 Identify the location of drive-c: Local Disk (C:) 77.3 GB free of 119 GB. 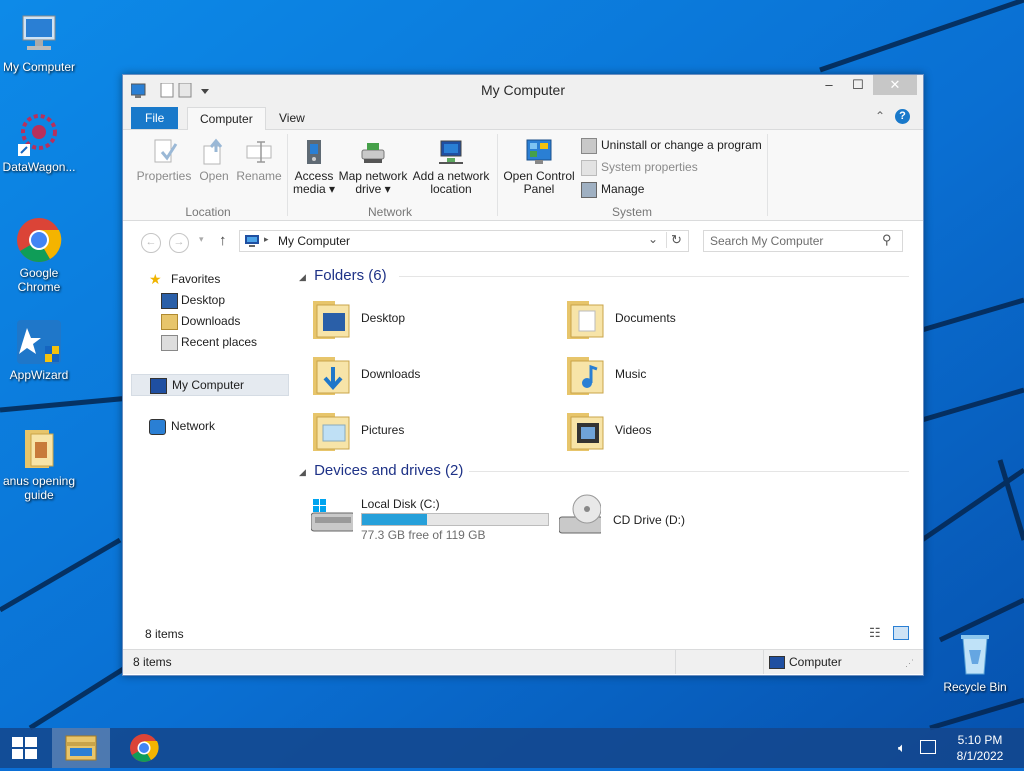
(431, 518).